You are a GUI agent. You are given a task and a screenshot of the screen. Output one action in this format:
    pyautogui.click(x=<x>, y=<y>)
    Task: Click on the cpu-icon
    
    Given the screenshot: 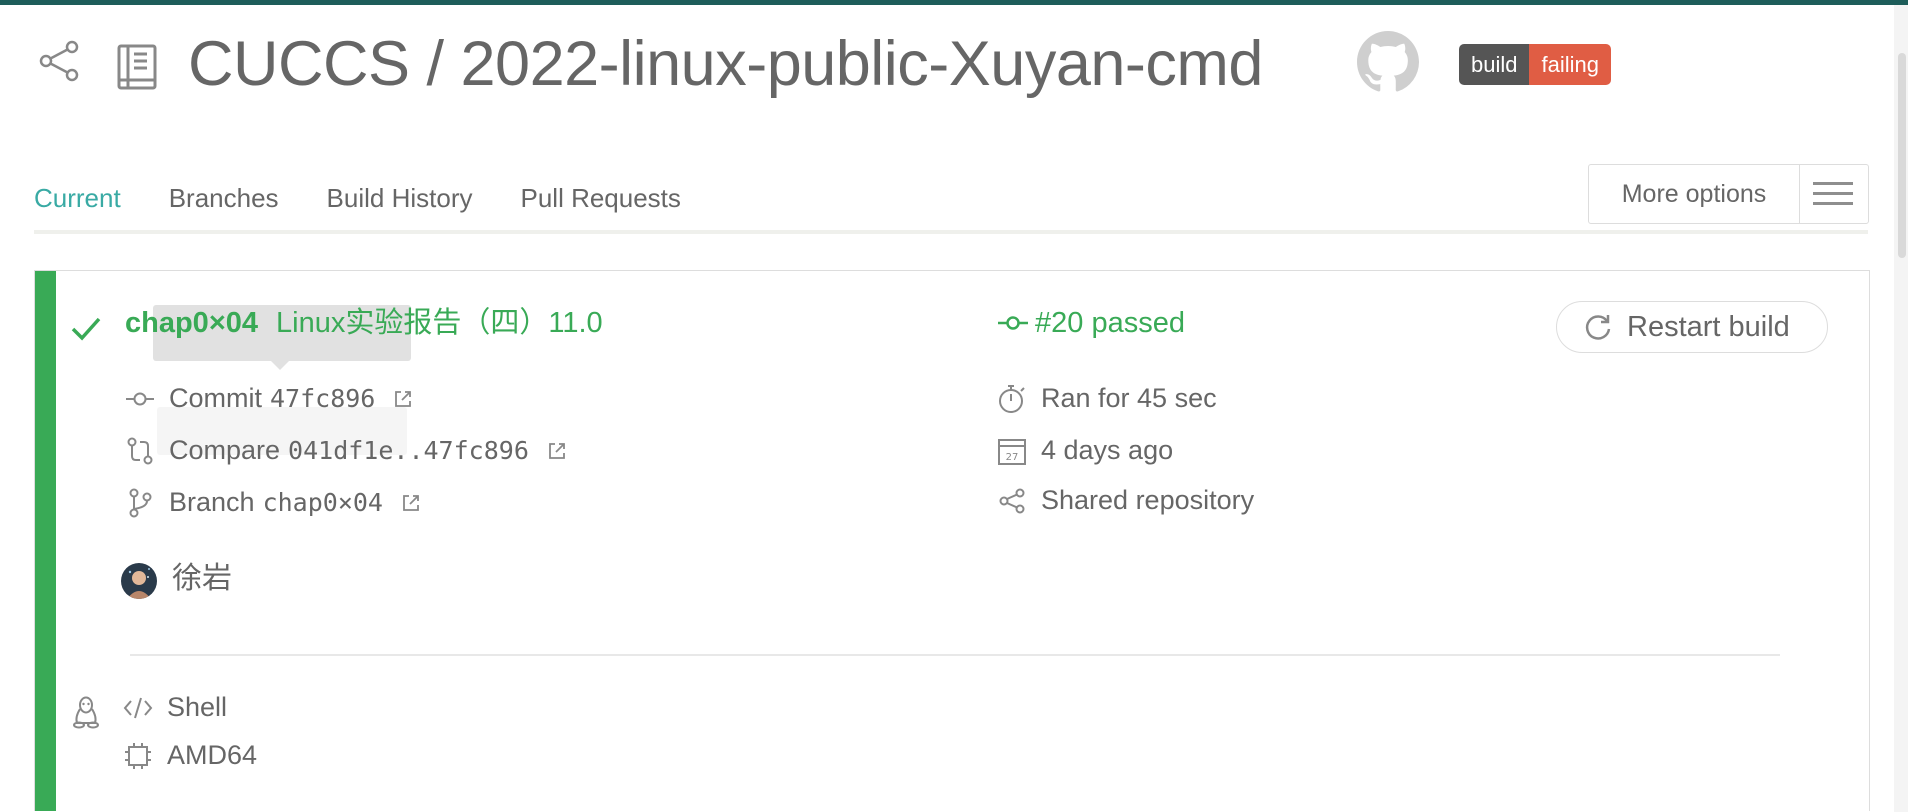 What is the action you would take?
    pyautogui.click(x=138, y=755)
    